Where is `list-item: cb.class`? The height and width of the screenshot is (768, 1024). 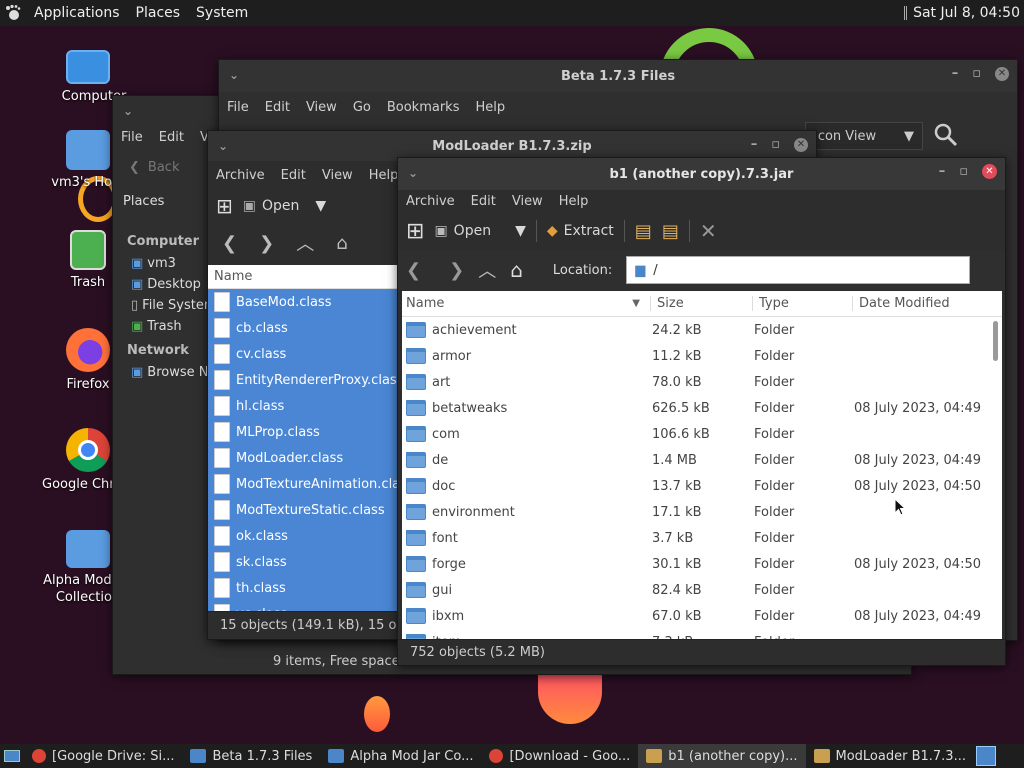
list-item: cb.class is located at coordinates (303, 328).